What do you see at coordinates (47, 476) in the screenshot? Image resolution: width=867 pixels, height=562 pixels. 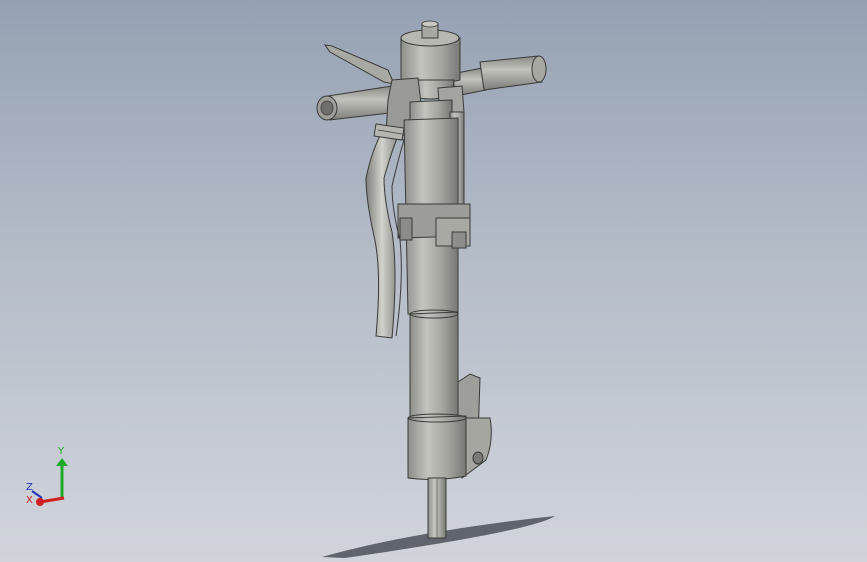 I see `coordinate-triad: Z Y X` at bounding box center [47, 476].